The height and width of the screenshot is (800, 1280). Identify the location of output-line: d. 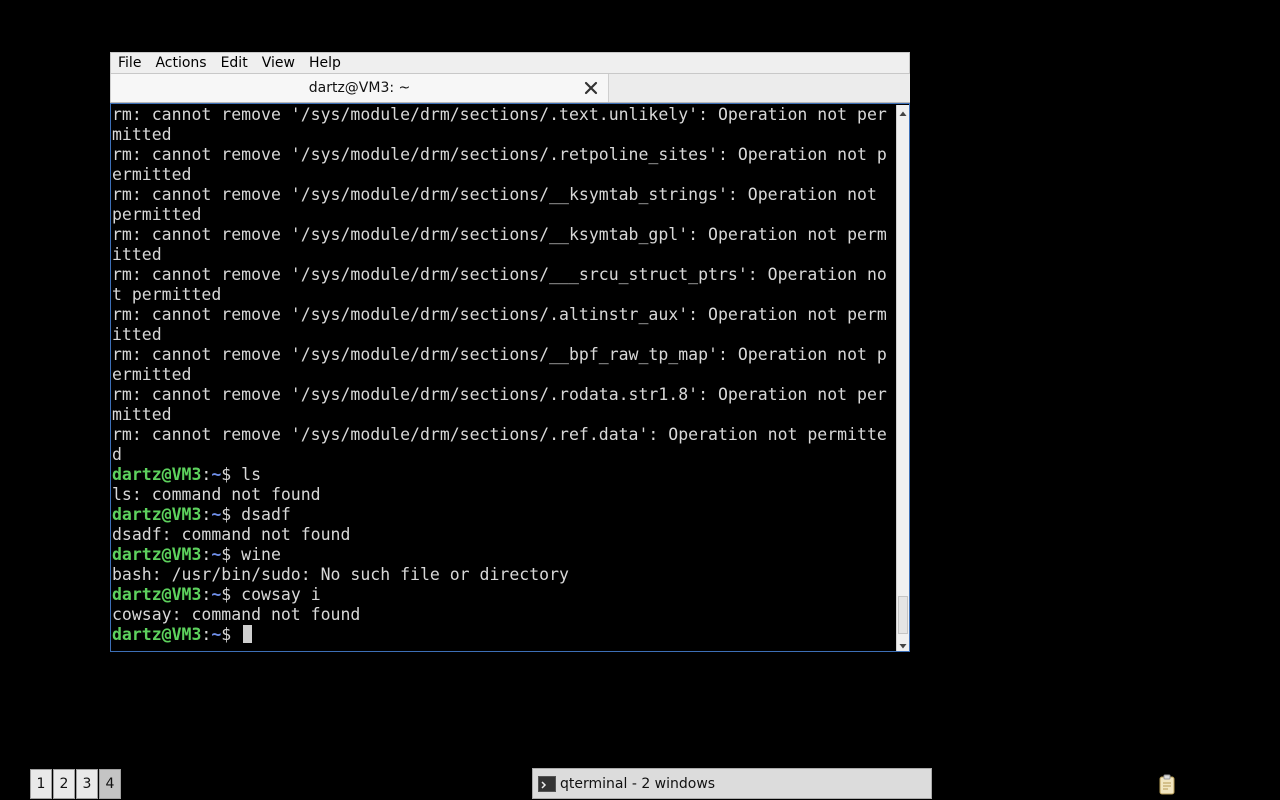
(117, 454).